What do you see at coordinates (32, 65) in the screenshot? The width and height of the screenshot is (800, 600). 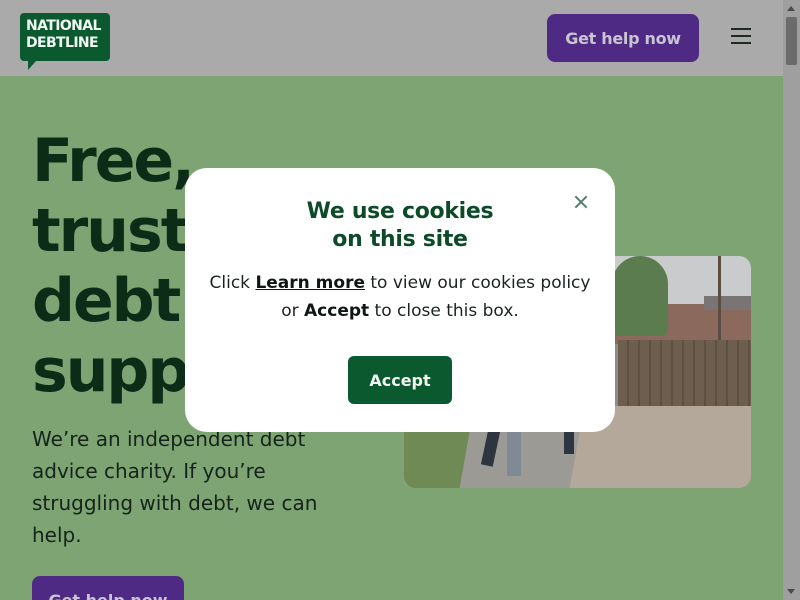 I see `logo-speech-tail` at bounding box center [32, 65].